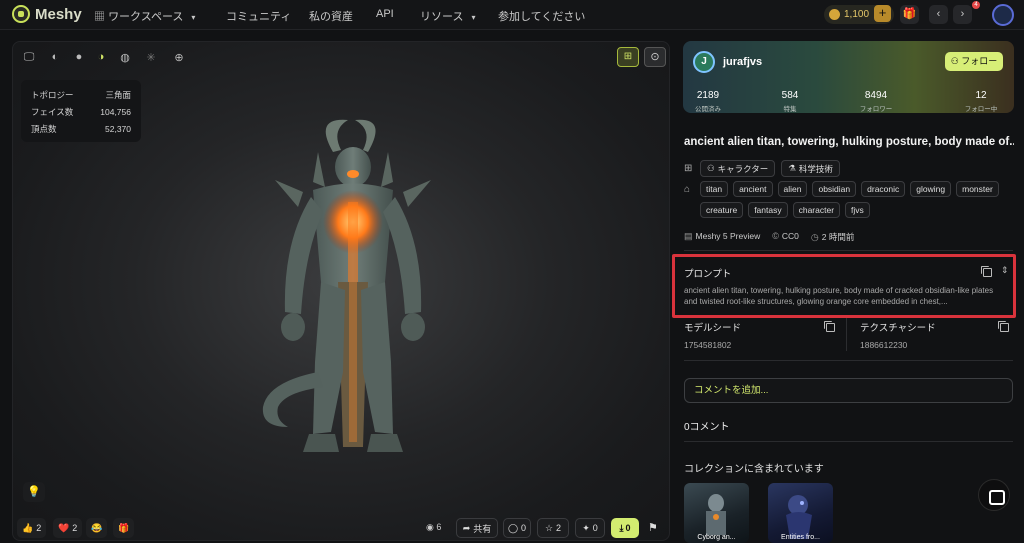 The image size is (1024, 543). I want to click on star-icon: ☆, so click(549, 527).